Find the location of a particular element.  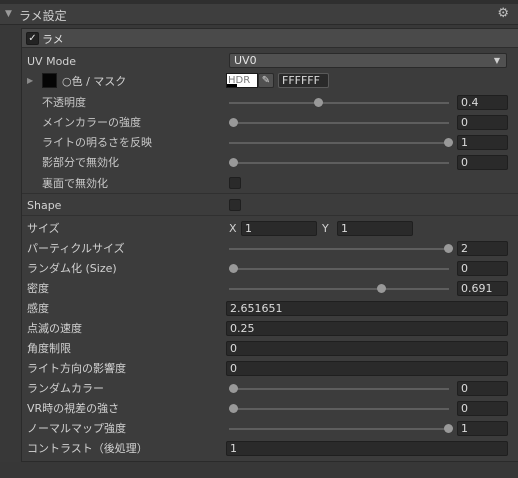

mask-texture-swatch is located at coordinates (49, 80).